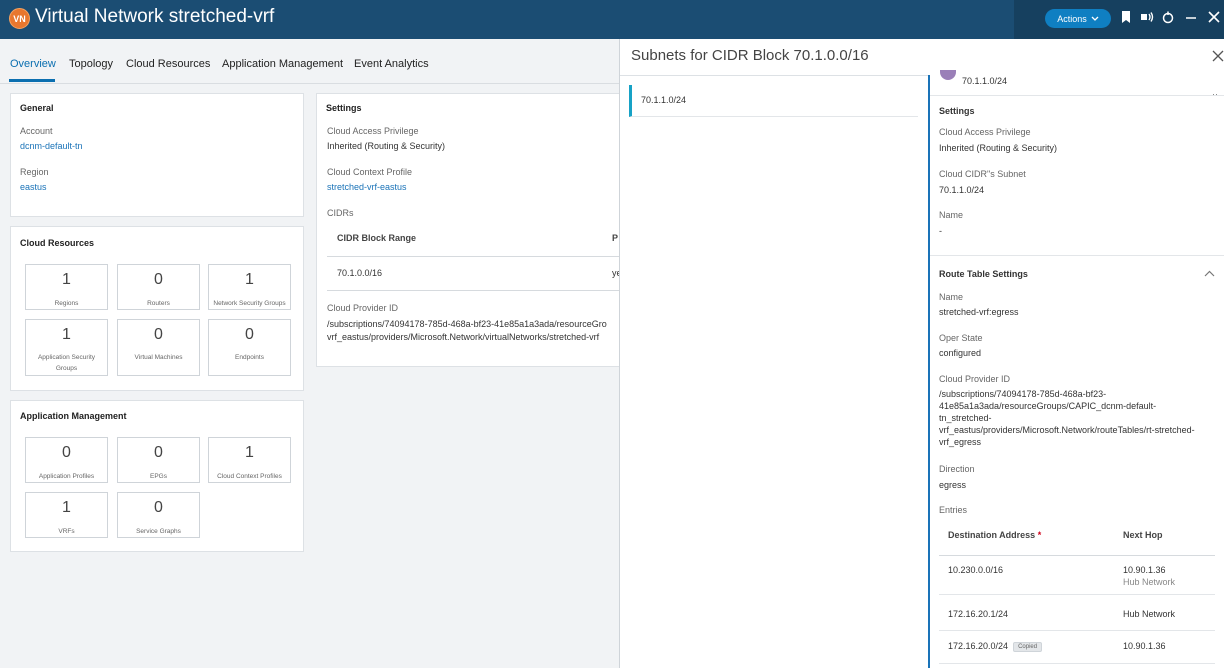  Describe the element at coordinates (957, 469) in the screenshot. I see `direction-label: Direction` at that location.